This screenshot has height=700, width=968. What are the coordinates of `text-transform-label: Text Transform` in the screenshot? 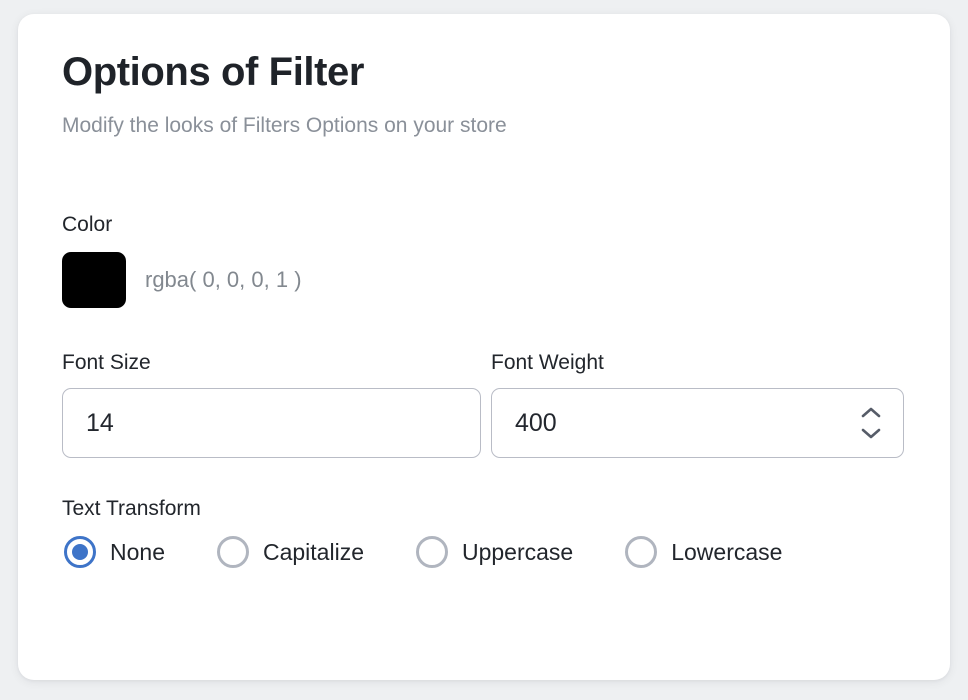 It's located at (131, 508).